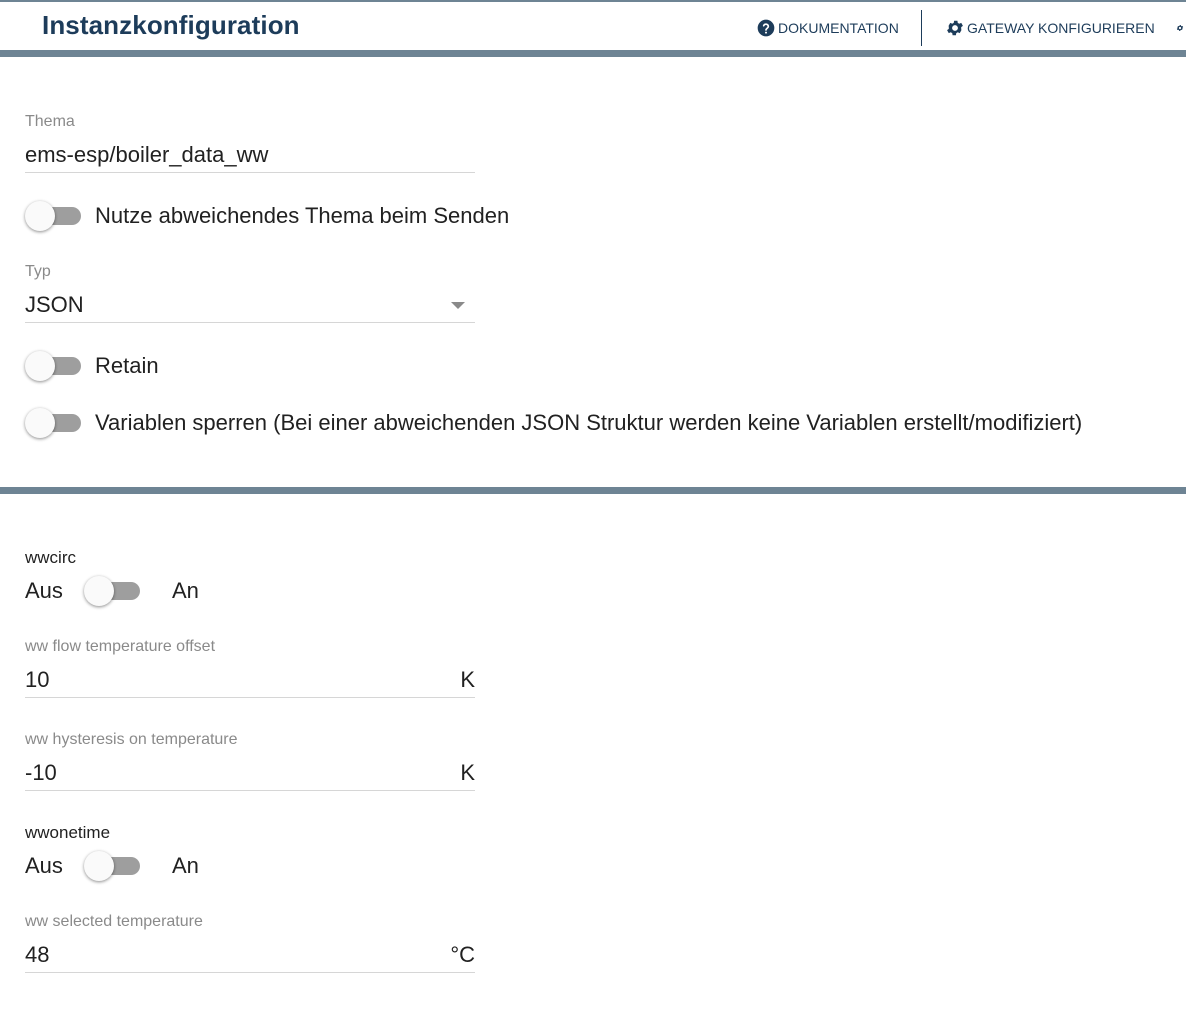 Image resolution: width=1186 pixels, height=1023 pixels. I want to click on wwonetime-toggle, so click(112, 865).